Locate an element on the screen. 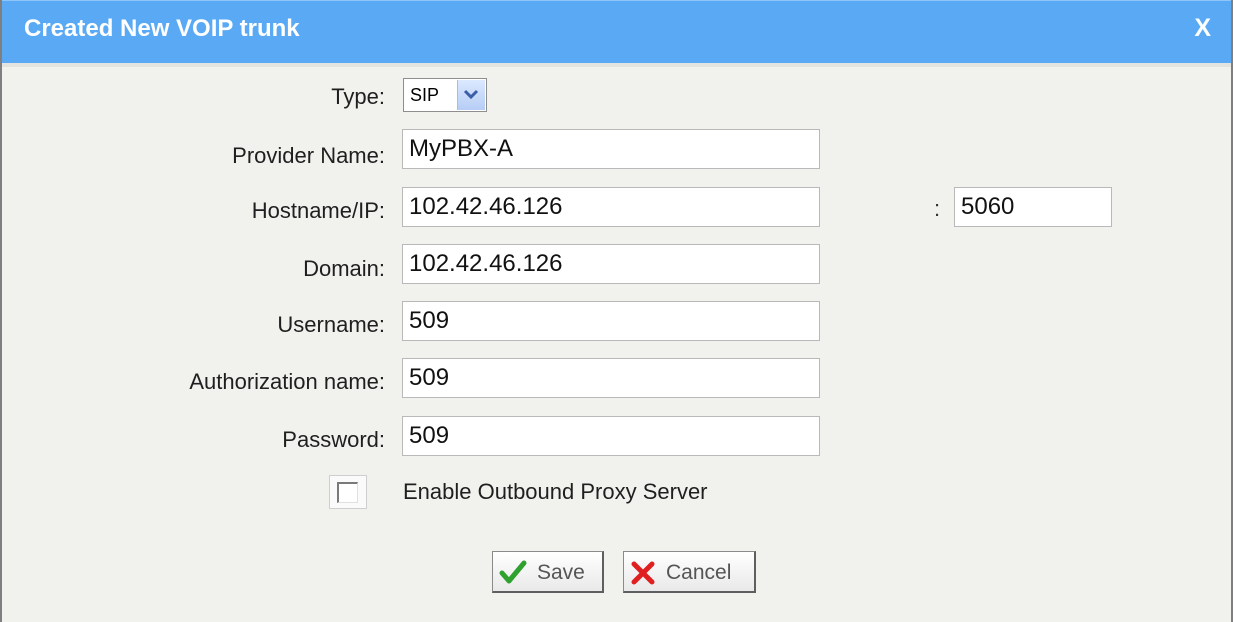 The image size is (1233, 622). type-select-value: SIP is located at coordinates (425, 95).